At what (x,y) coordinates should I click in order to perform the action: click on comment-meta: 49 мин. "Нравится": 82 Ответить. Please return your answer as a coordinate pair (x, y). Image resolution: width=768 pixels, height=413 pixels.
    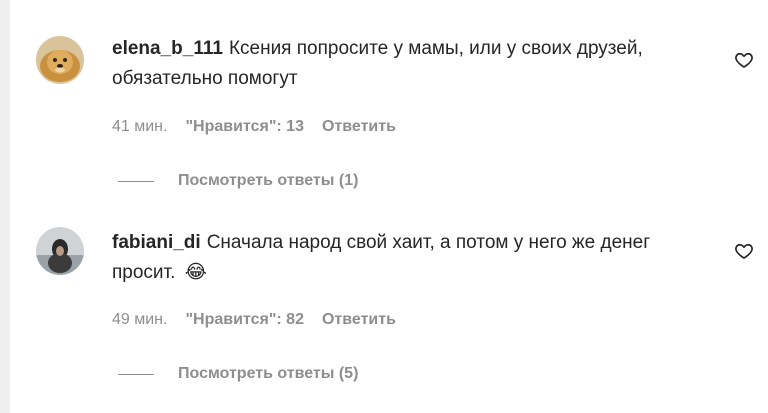
    Looking at the image, I should click on (254, 320).